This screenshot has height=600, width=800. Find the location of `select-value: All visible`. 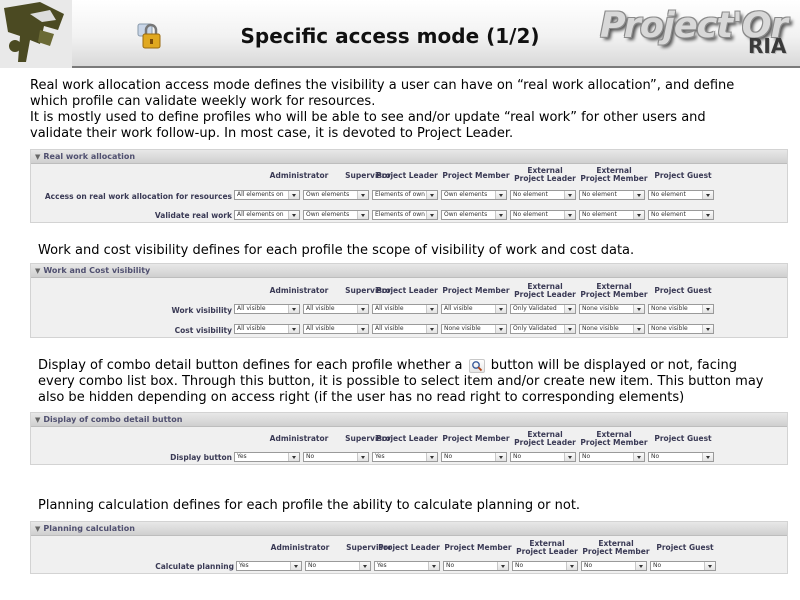

select-value: All visible is located at coordinates (251, 328).